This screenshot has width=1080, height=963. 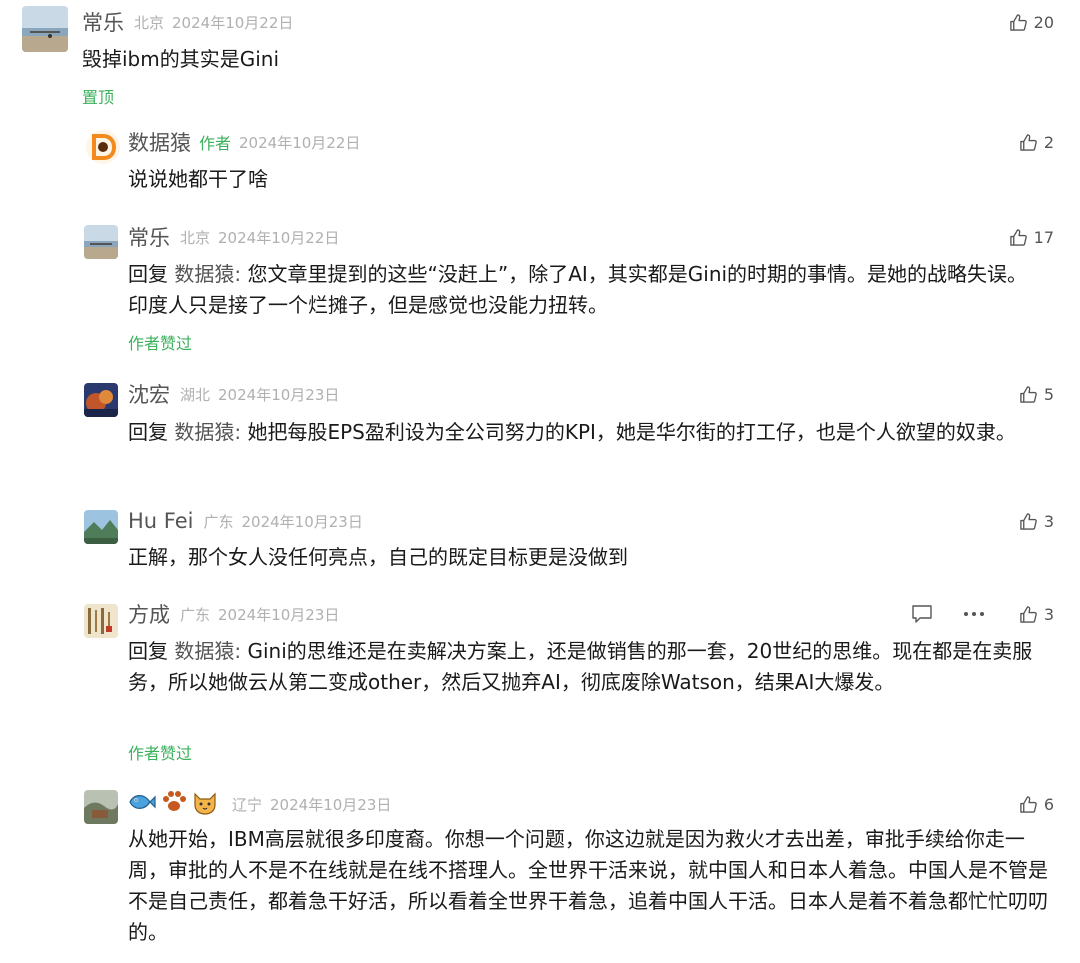 I want to click on user-name: 数据猿, so click(x=159, y=142).